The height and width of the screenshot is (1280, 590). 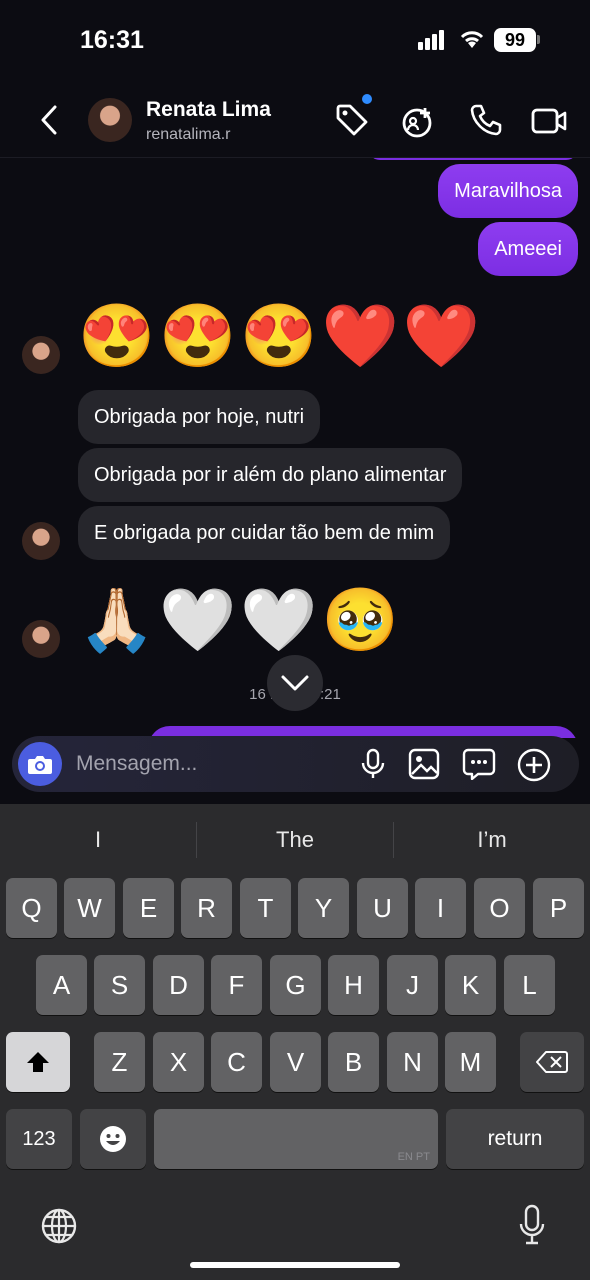 I want to click on key-s: S, so click(x=119, y=985).